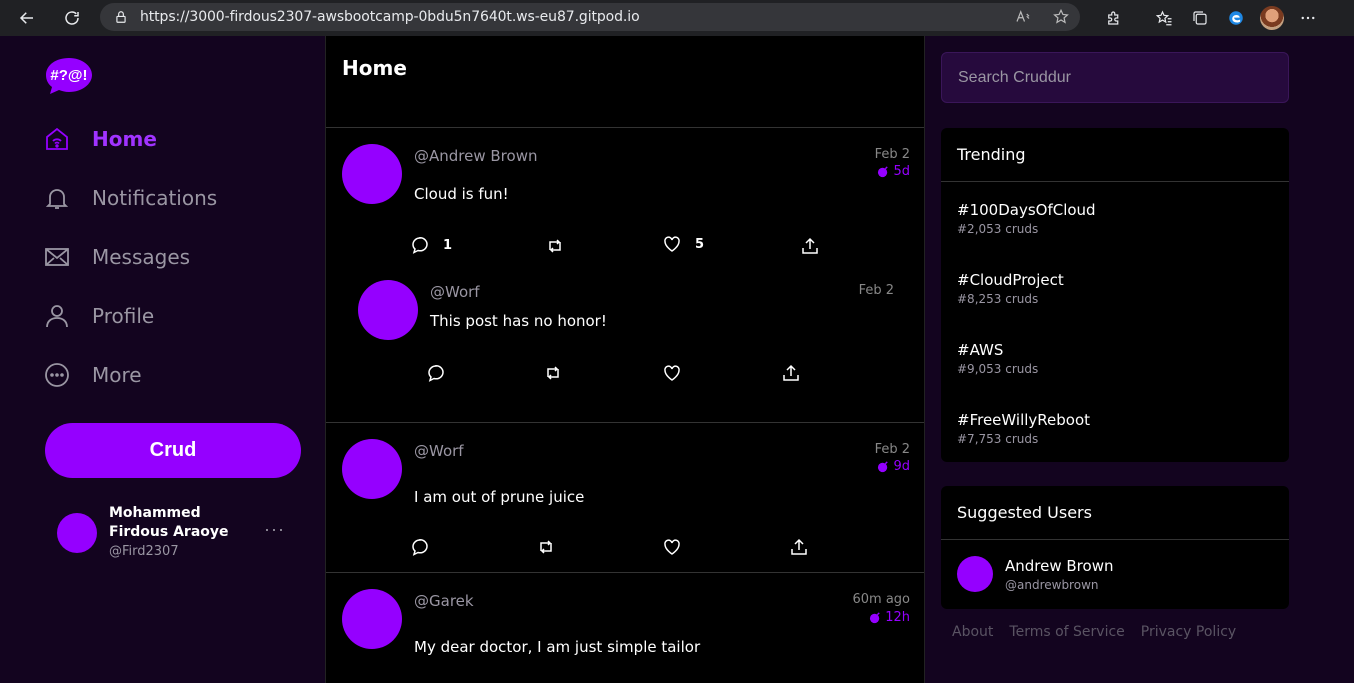  What do you see at coordinates (57, 316) in the screenshot?
I see `user-icon` at bounding box center [57, 316].